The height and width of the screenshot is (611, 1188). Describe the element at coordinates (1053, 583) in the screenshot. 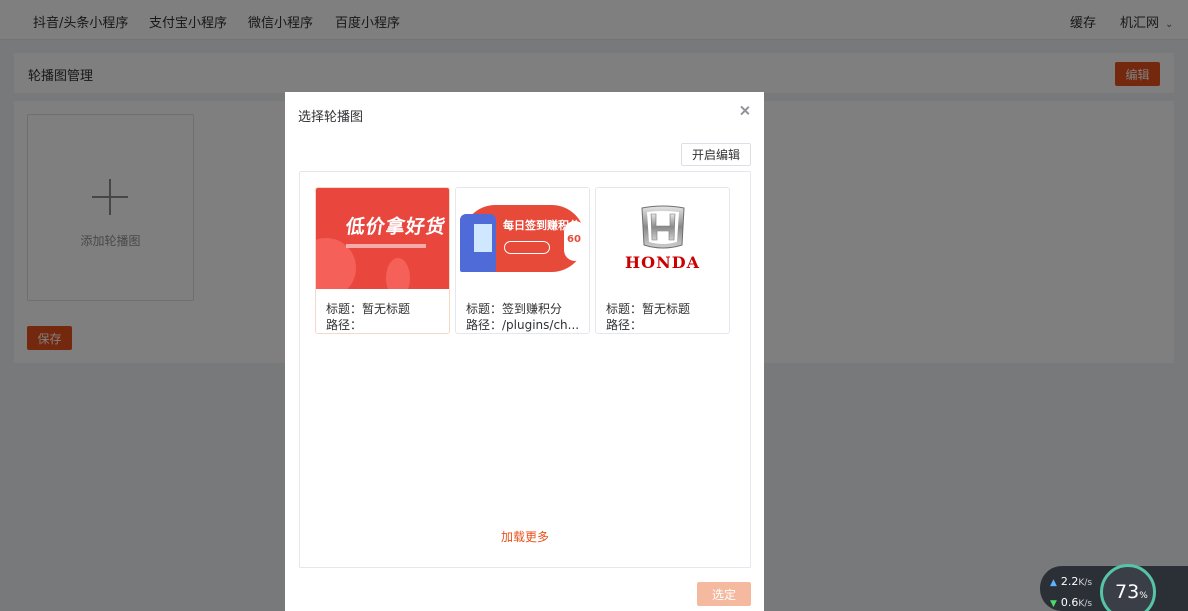

I see `arrow-up-icon: ▲` at that location.